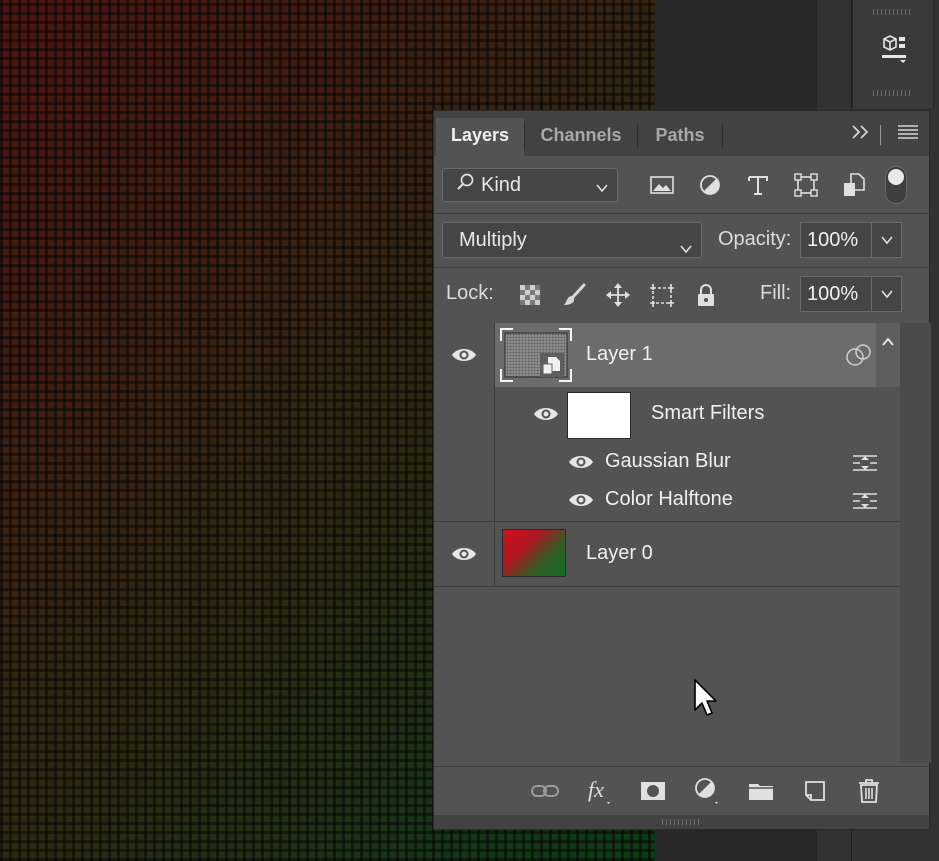 The width and height of the screenshot is (939, 861). I want to click on layer-row-layer-1: Layer 1, so click(667, 355).